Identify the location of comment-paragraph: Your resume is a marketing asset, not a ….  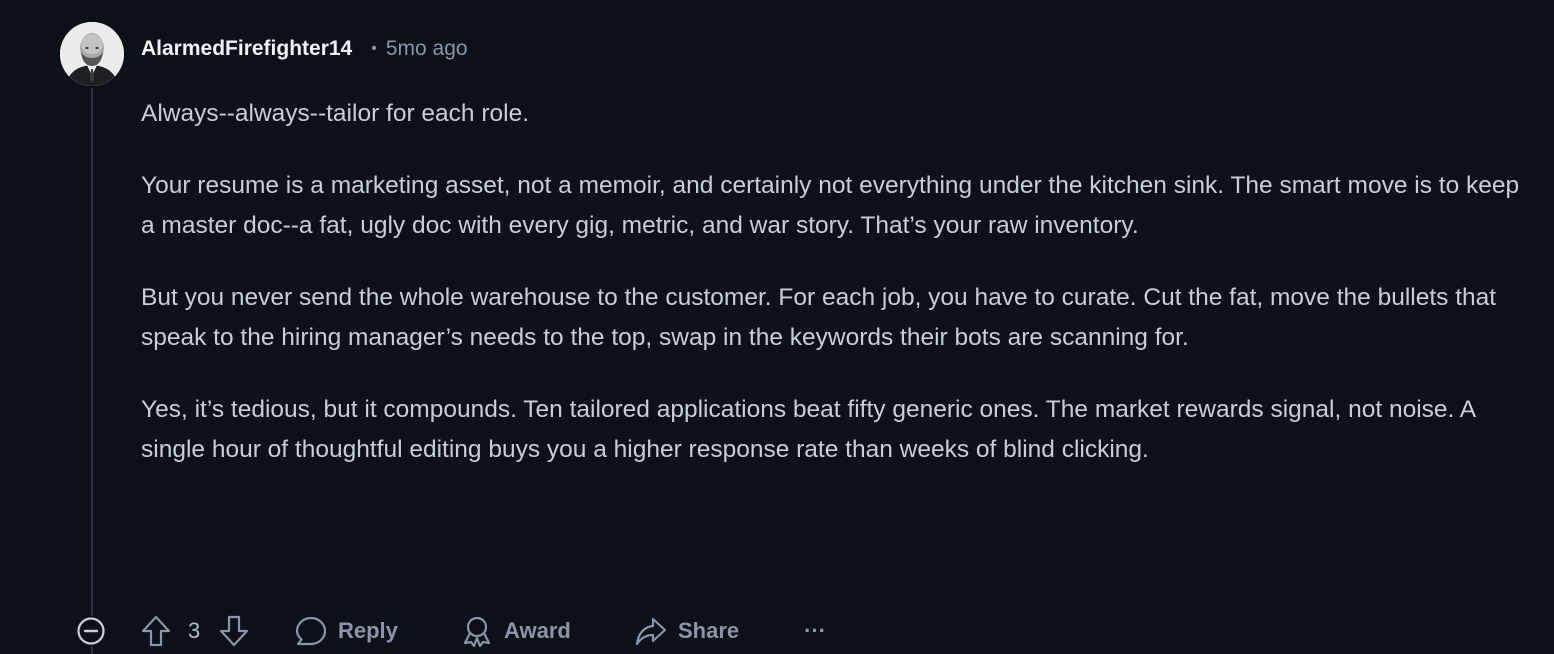
(830, 205).